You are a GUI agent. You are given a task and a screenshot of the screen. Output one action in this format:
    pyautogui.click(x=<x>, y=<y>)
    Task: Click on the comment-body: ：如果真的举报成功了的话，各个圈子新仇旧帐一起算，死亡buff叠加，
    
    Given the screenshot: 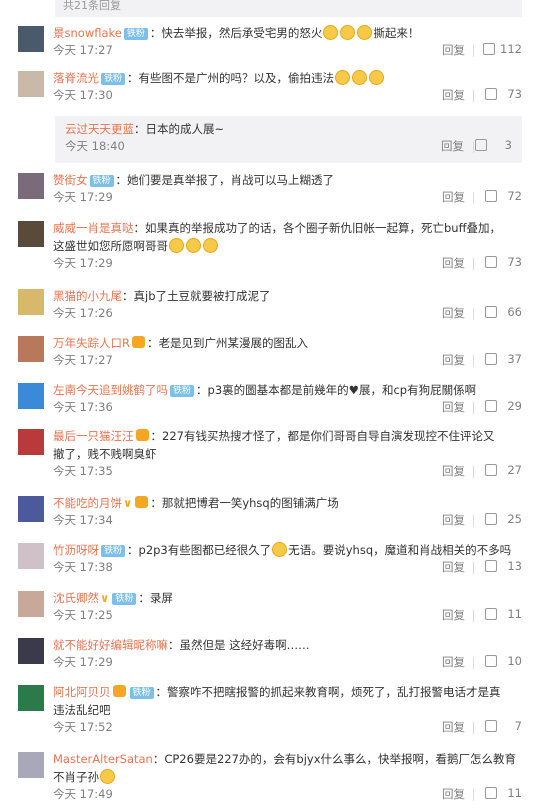 What is the action you would take?
    pyautogui.click(x=317, y=228)
    